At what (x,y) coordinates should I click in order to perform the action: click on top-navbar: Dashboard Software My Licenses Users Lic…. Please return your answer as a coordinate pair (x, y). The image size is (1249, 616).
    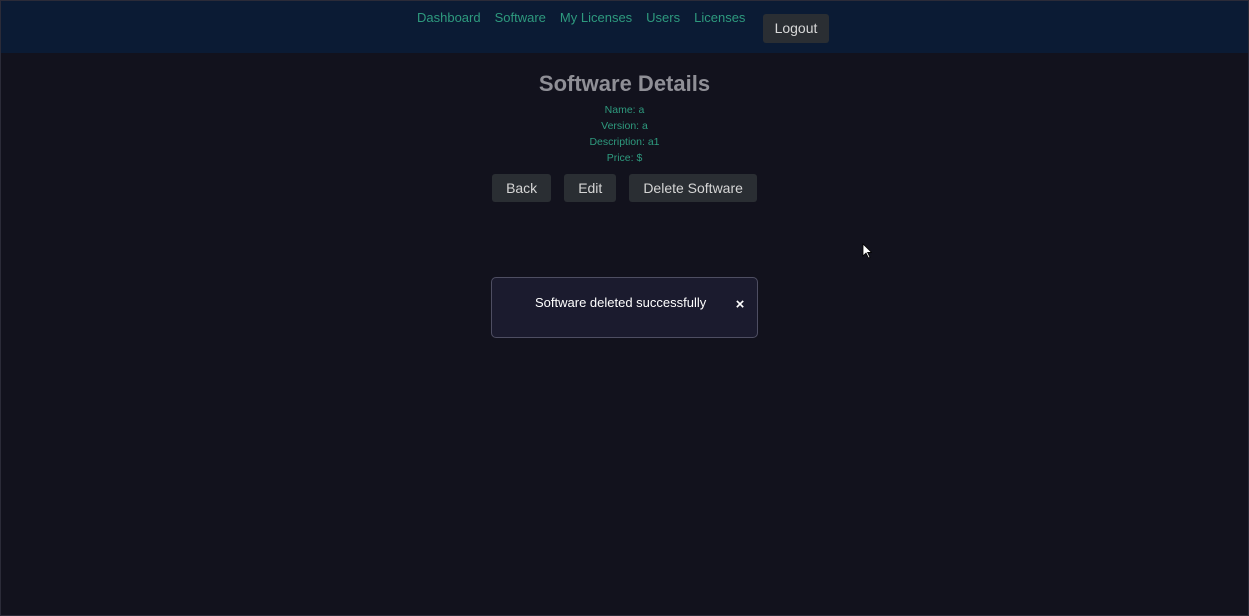
    Looking at the image, I should click on (624, 27).